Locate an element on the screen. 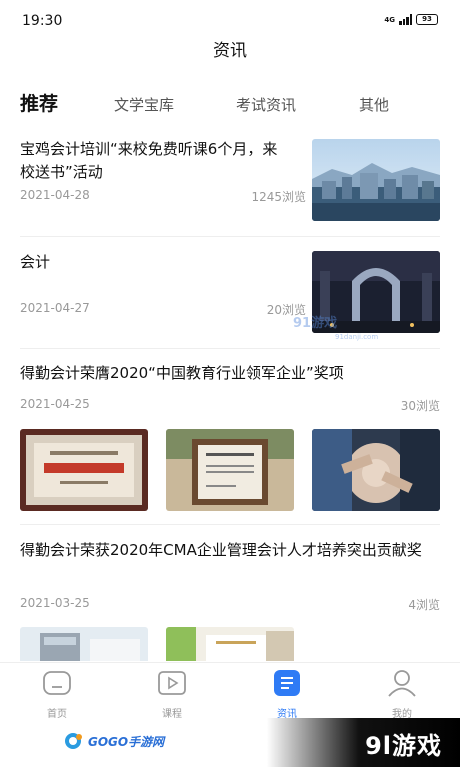 The width and height of the screenshot is (460, 767). article-title: 得勤会计荣获2020年CMA企业管理会计人才培养突出贡献奖 is located at coordinates (221, 550).